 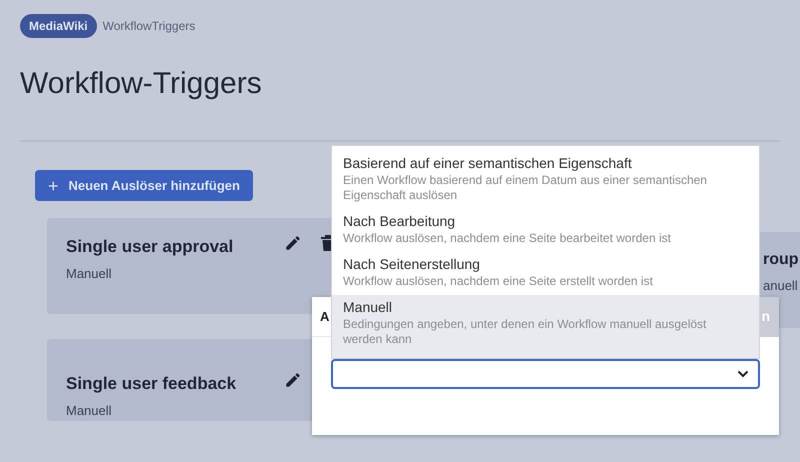 I want to click on option-description: Bedingungen angeben, unter denen ein Workflow manuell ausgelöst werden kann, so click(x=525, y=332).